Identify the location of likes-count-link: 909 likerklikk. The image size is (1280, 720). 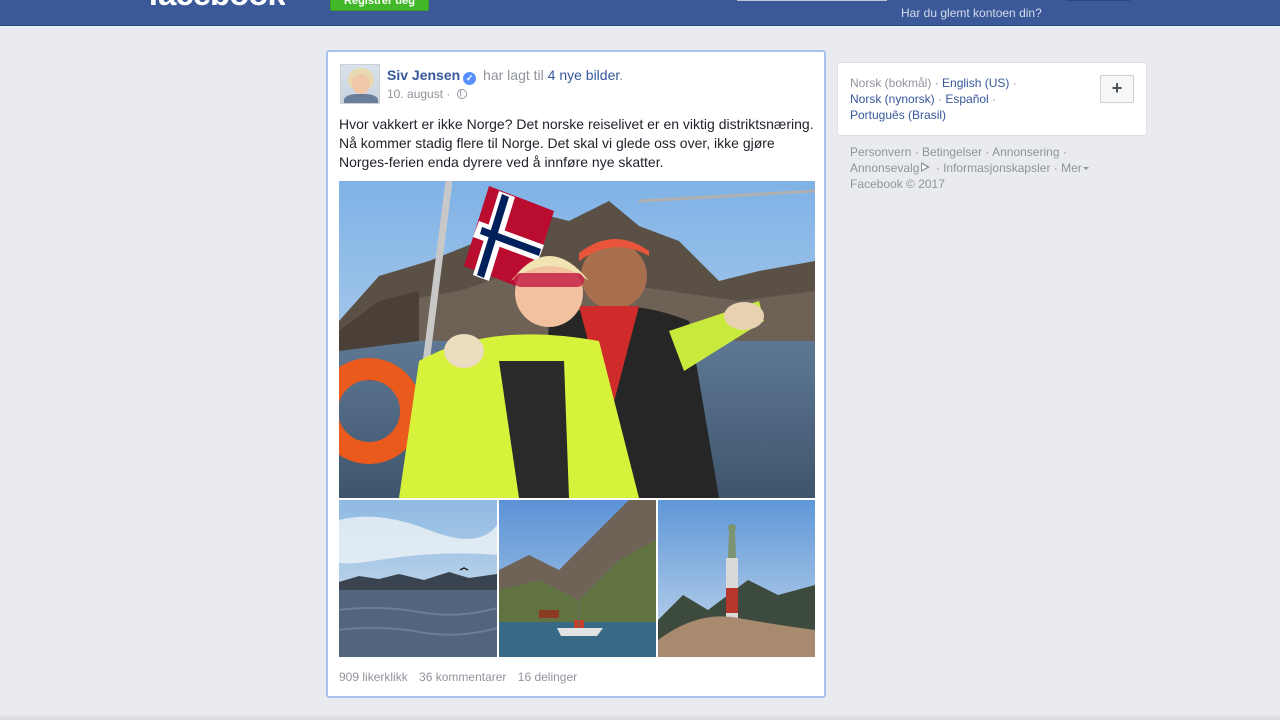
(373, 677).